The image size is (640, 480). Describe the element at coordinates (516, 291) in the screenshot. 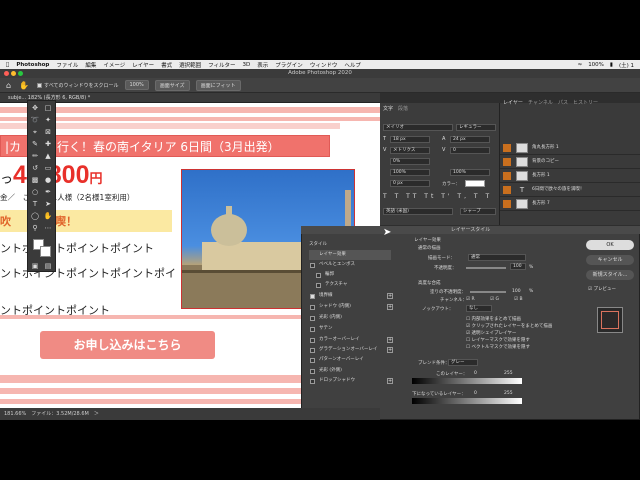

I see `fill-opacity-value: 100` at that location.